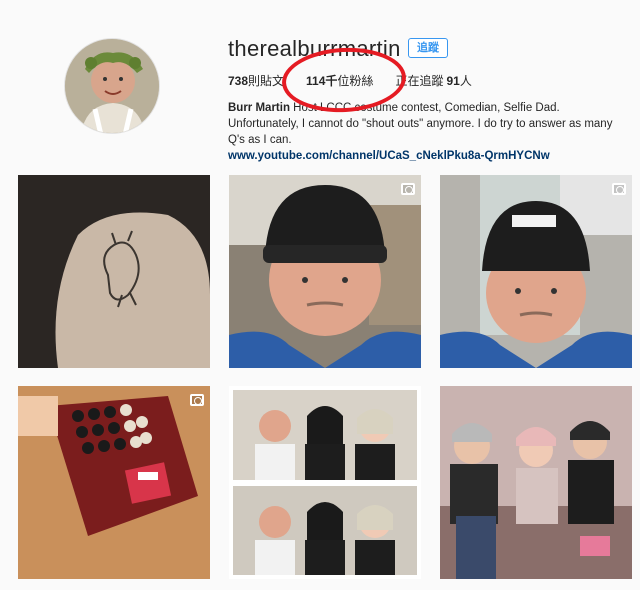  What do you see at coordinates (325, 271) in the screenshot?
I see `post-tile-selfie-beanie` at bounding box center [325, 271].